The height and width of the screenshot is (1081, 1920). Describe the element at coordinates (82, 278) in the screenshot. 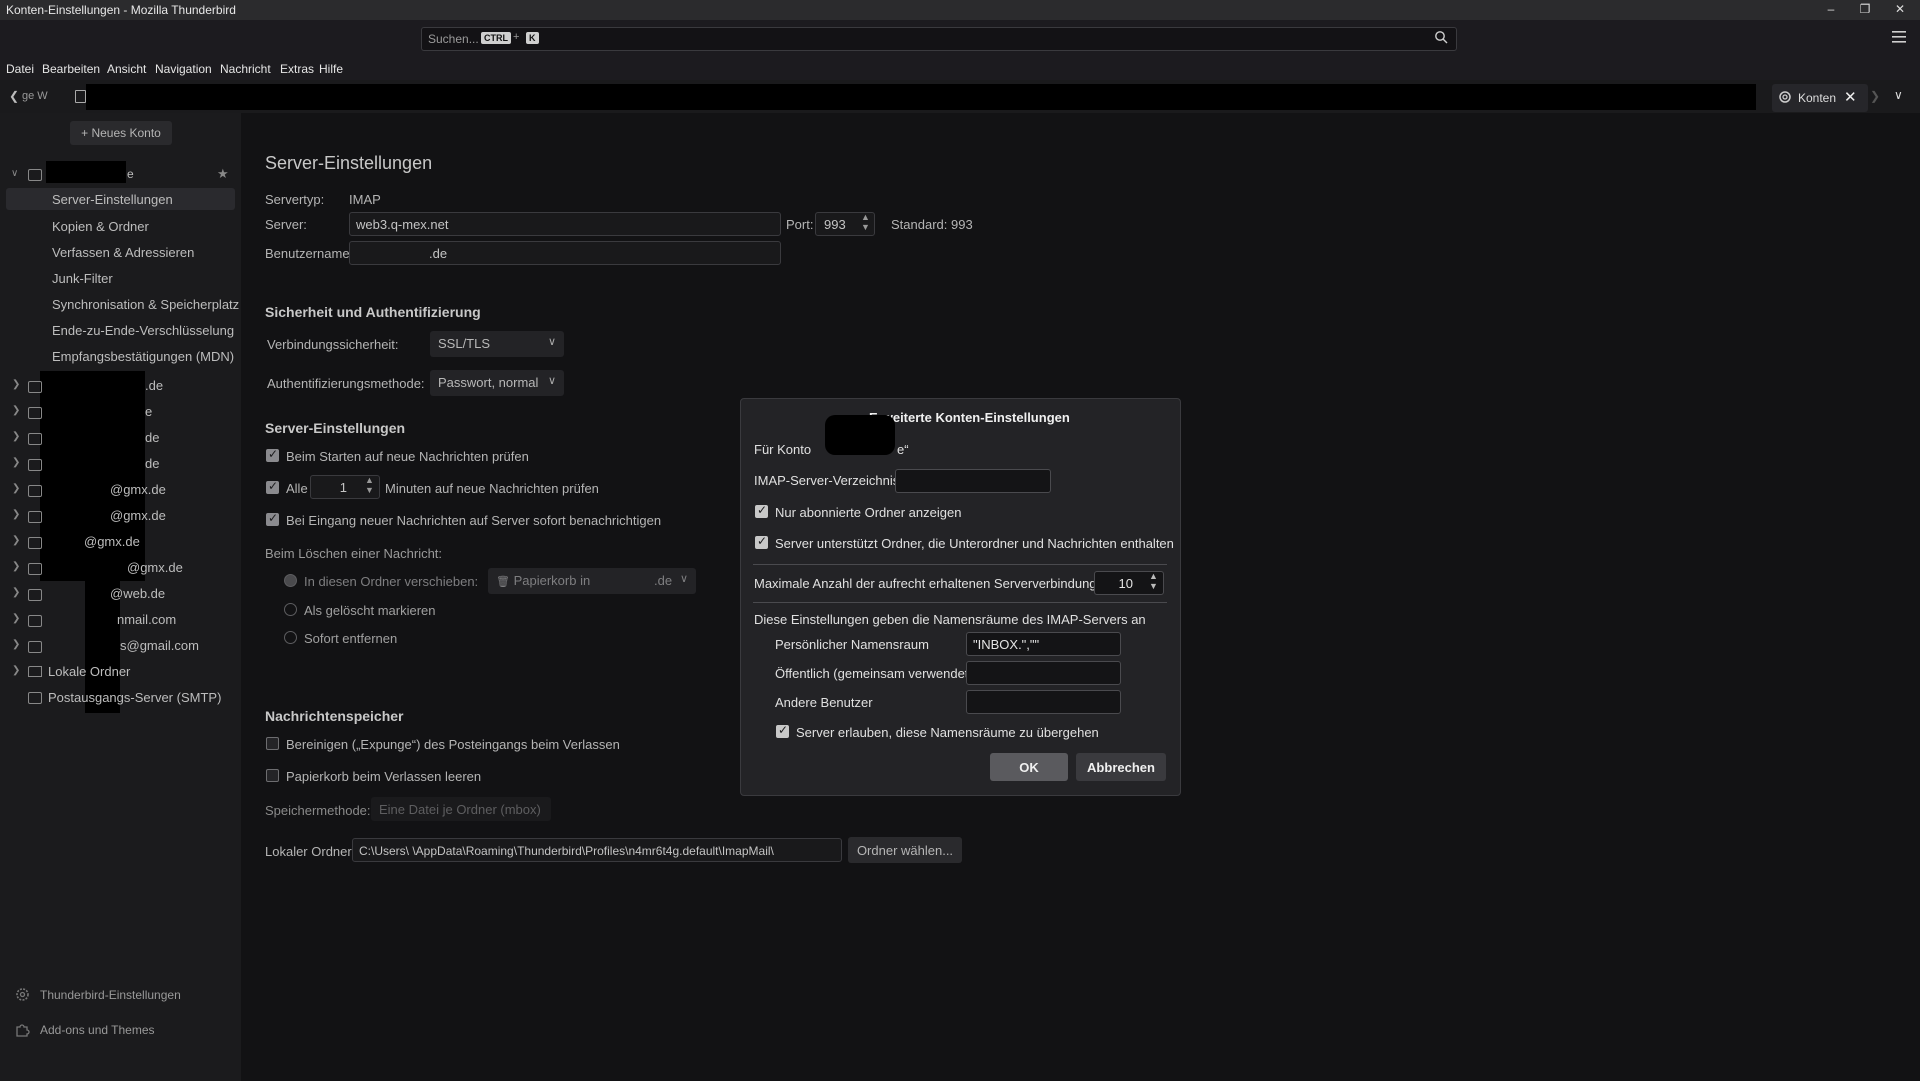

I see `sidebar-item-junk: Junk-Filter` at that location.